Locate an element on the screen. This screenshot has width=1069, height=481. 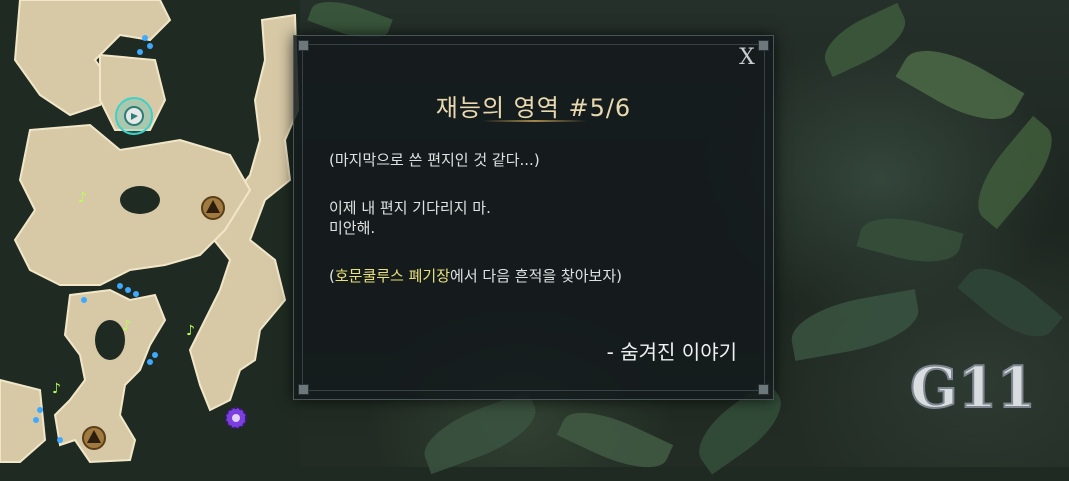
title-underline is located at coordinates (534, 121).